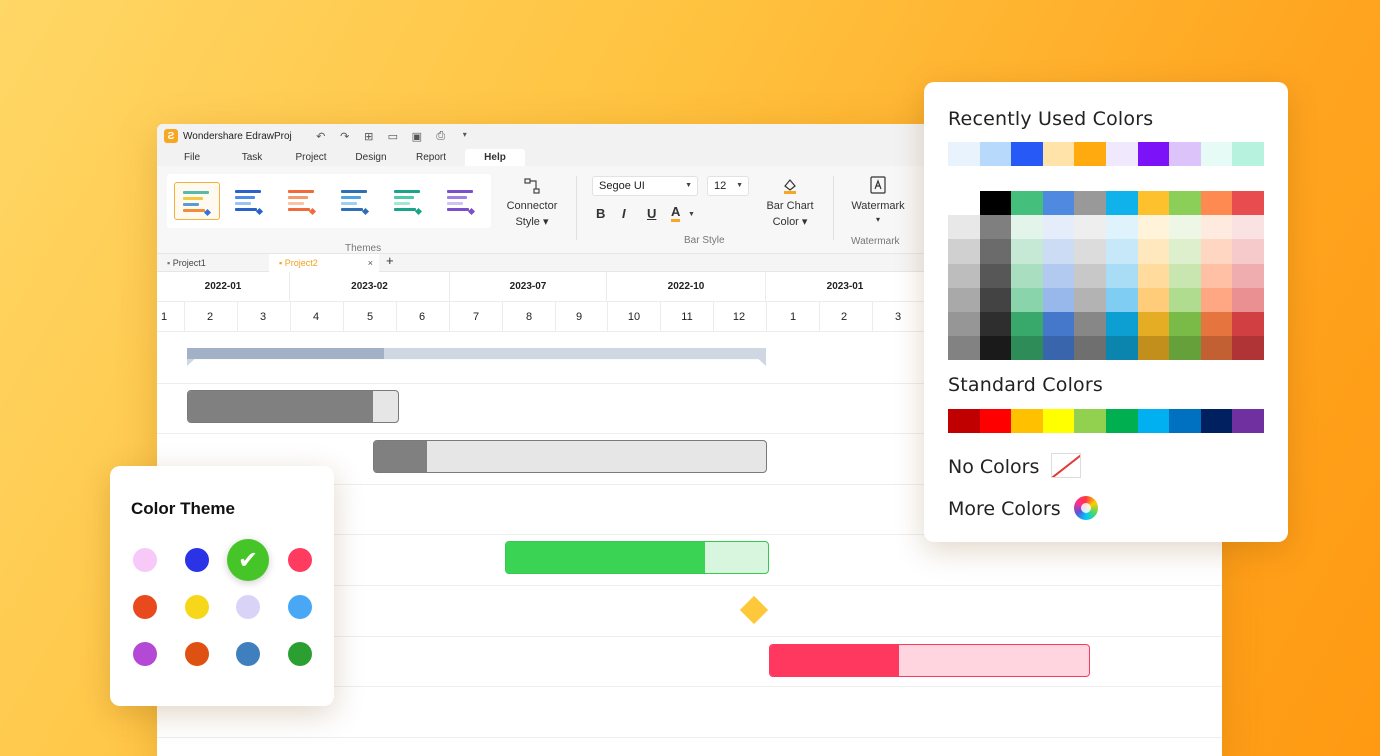  I want to click on tab-project1: ▪ Project1, so click(213, 263).